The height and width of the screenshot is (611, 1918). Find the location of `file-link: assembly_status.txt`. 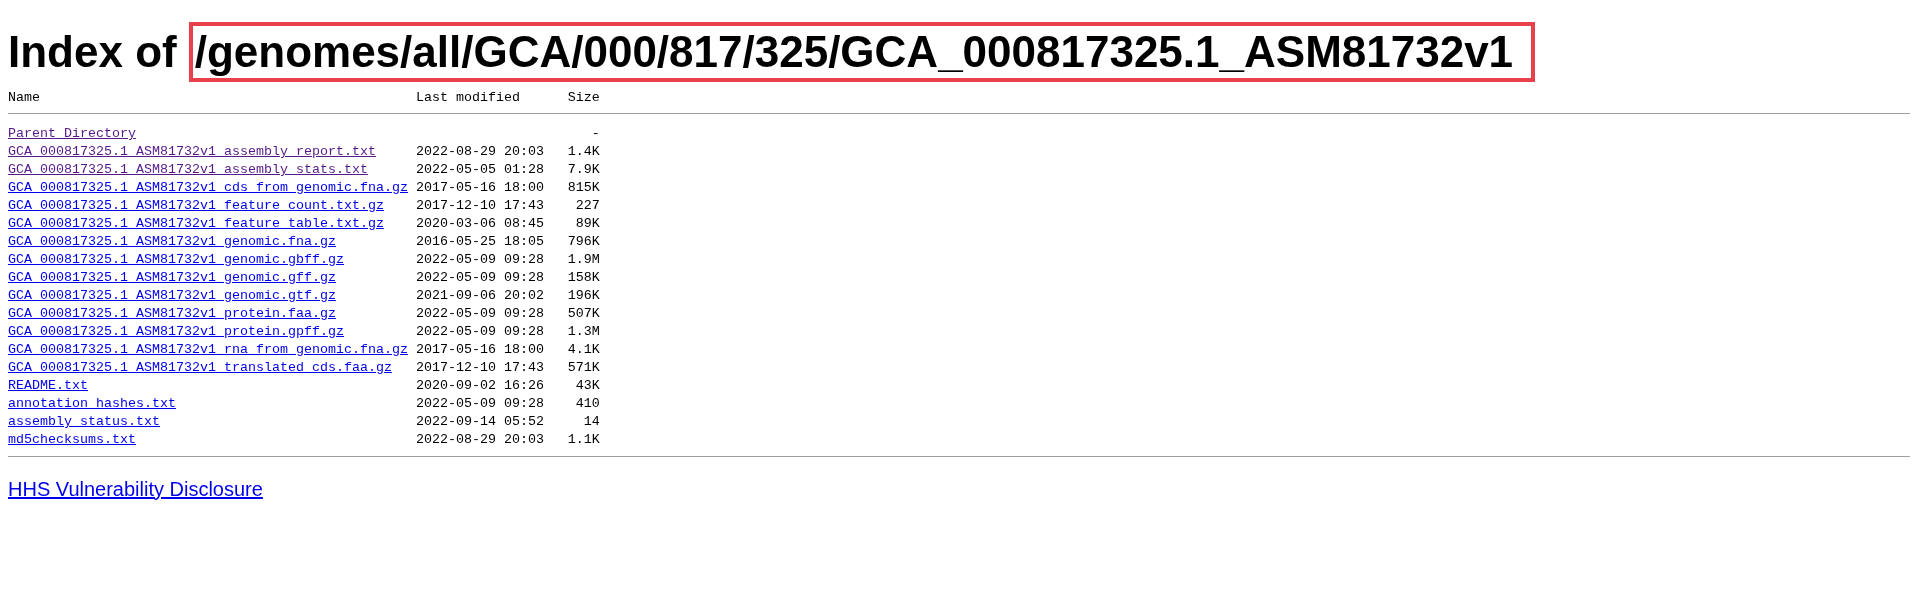

file-link: assembly_status.txt is located at coordinates (84, 422).